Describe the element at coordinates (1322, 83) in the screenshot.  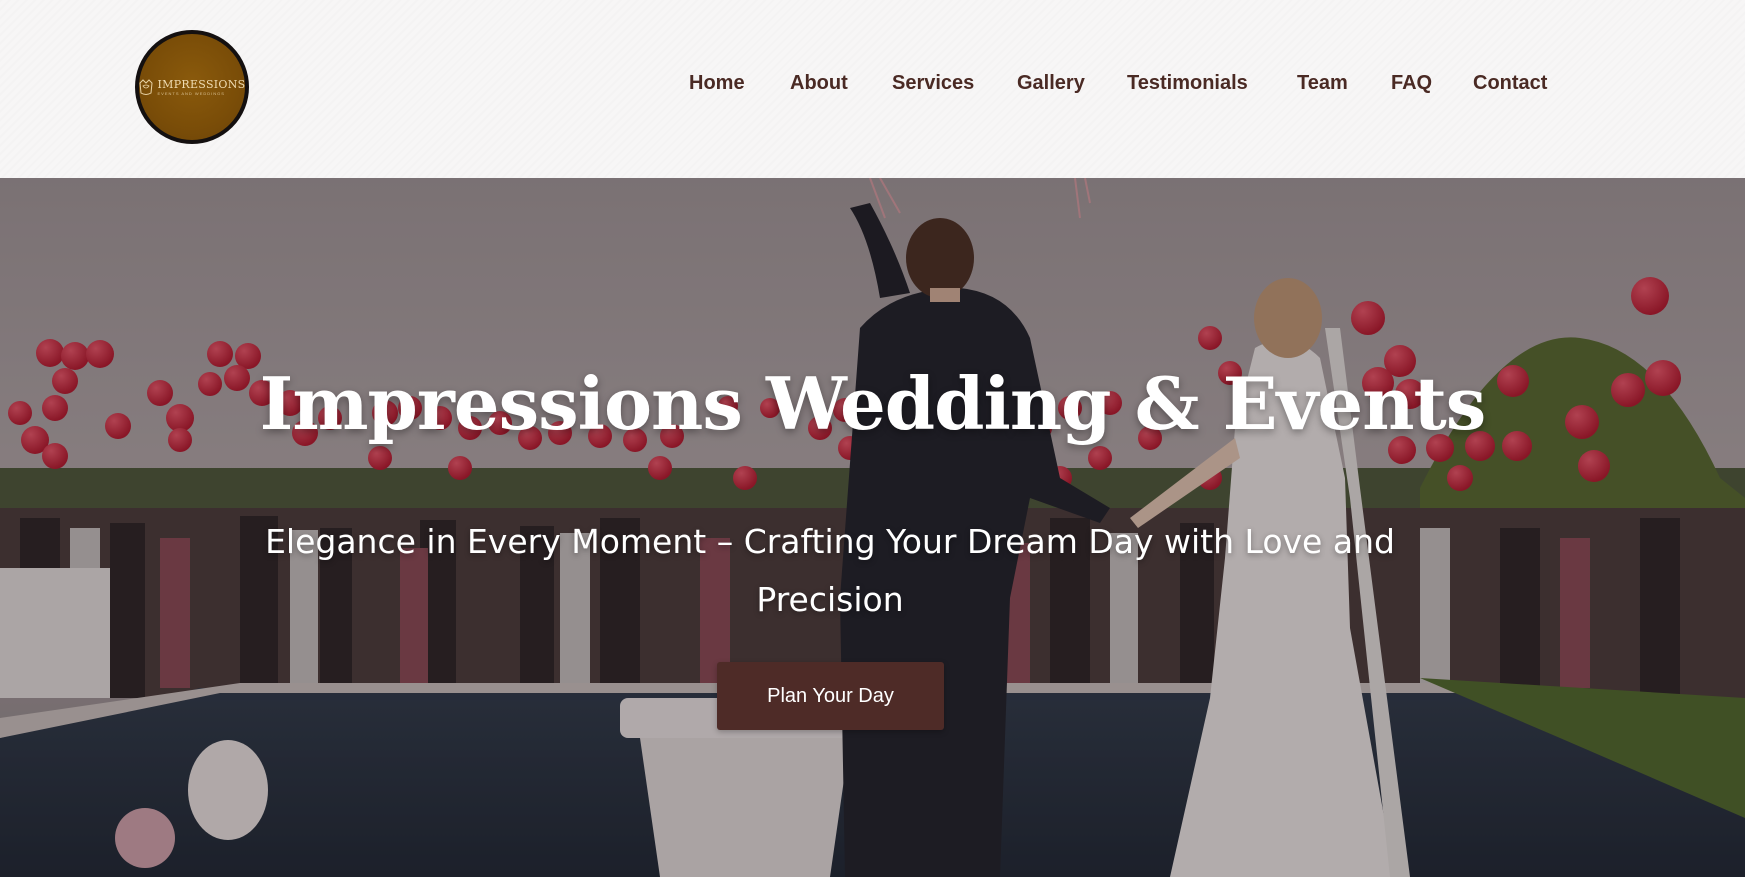
I see `nav-team: Team` at that location.